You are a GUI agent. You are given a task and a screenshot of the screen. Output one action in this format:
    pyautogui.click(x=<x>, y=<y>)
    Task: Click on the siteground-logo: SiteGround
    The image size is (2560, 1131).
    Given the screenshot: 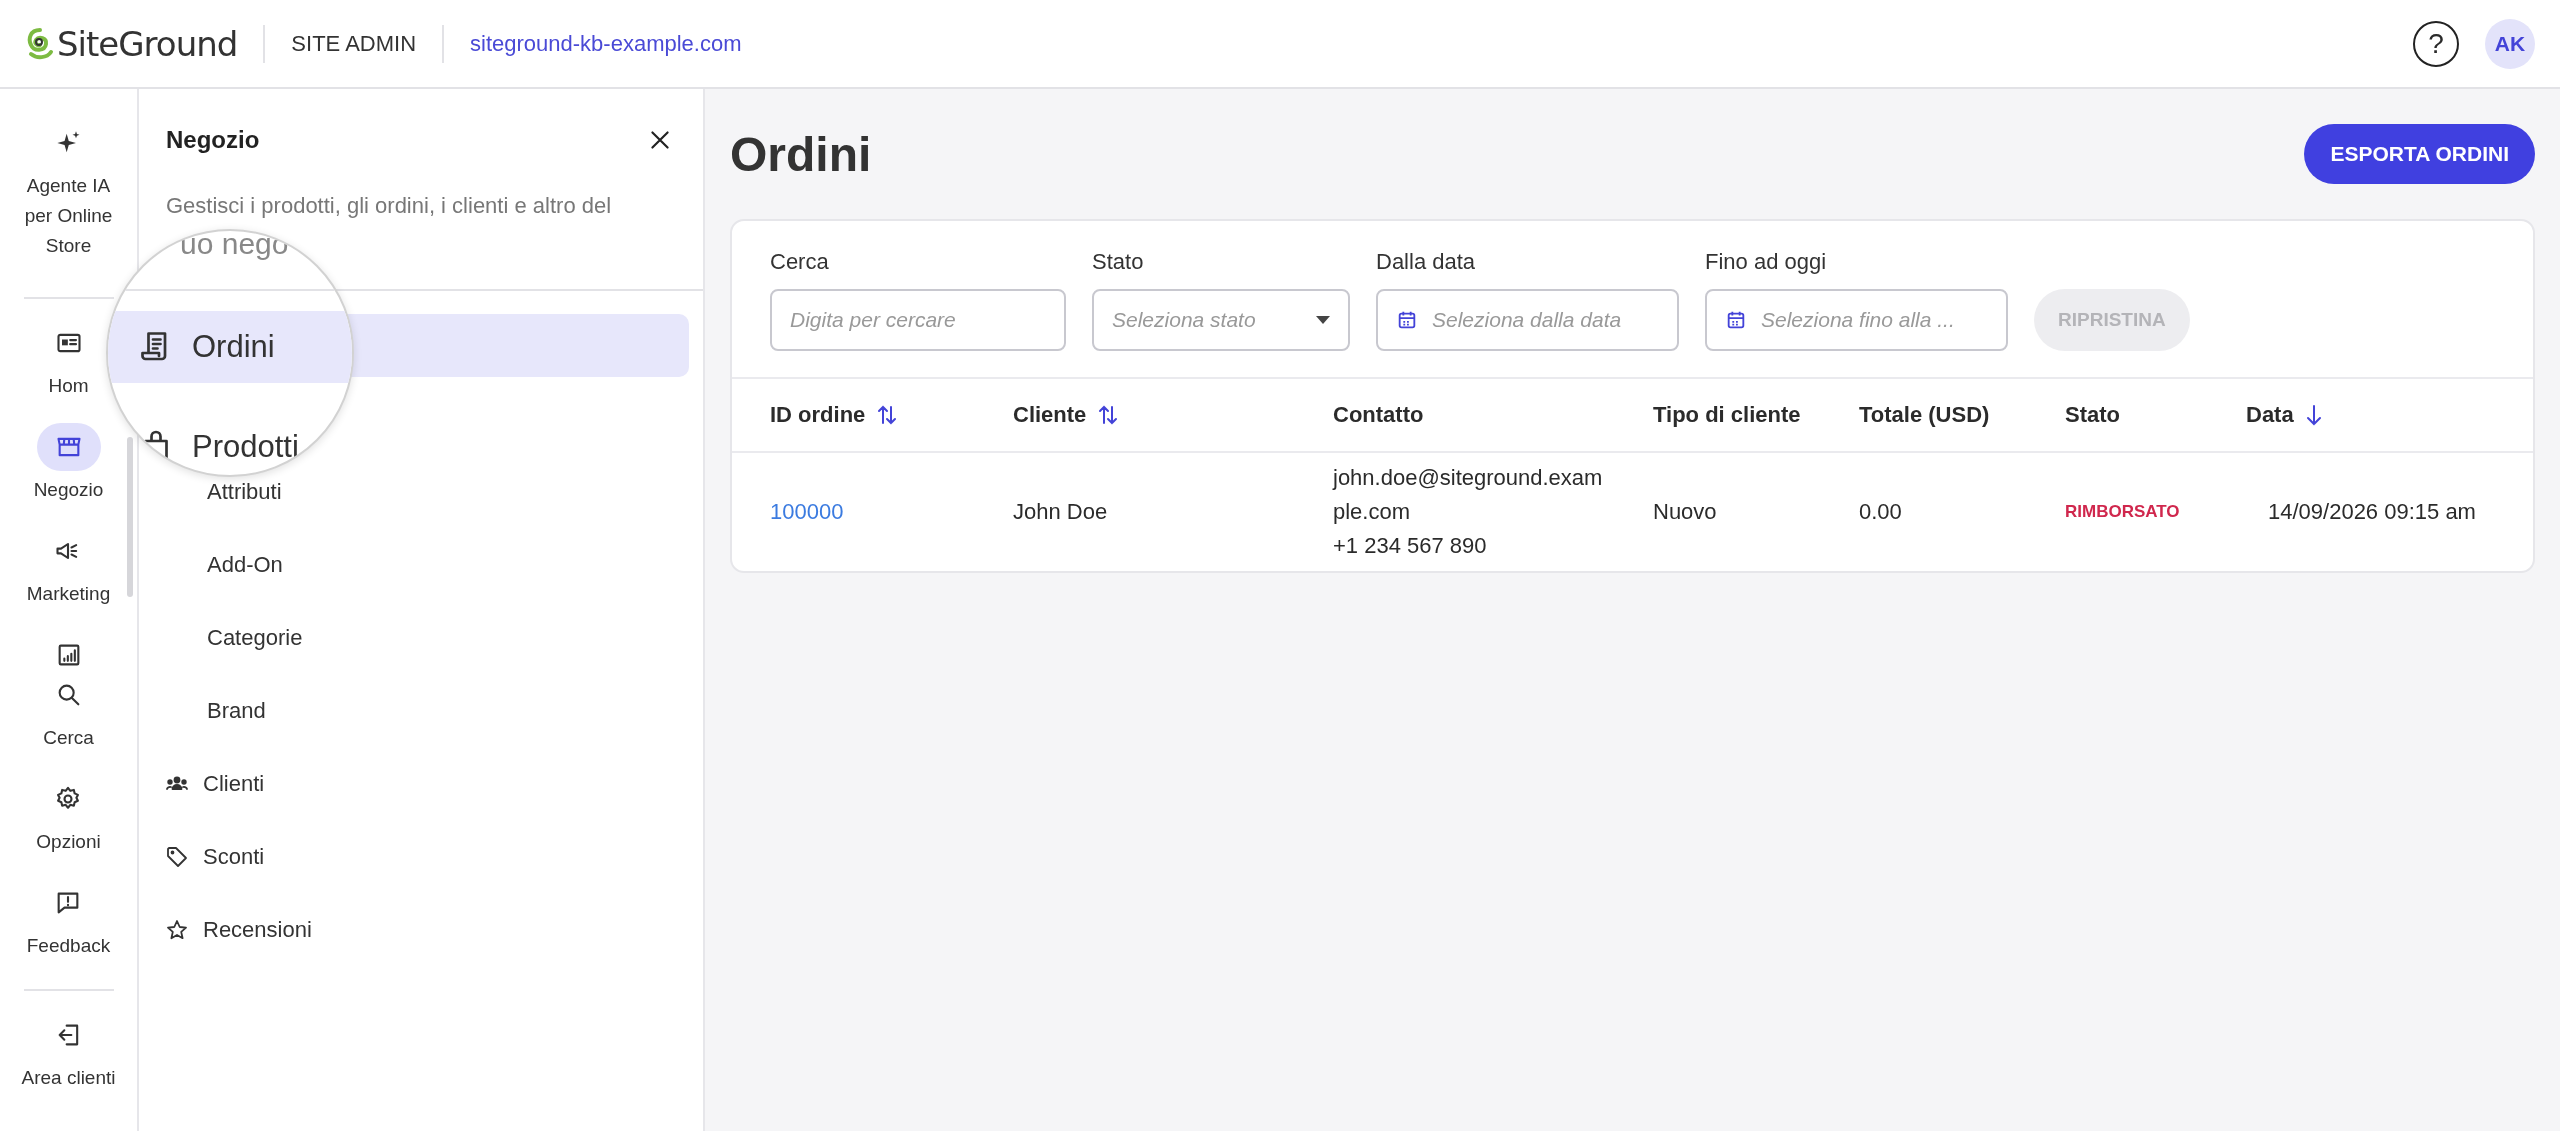 What is the action you would take?
    pyautogui.click(x=131, y=43)
    